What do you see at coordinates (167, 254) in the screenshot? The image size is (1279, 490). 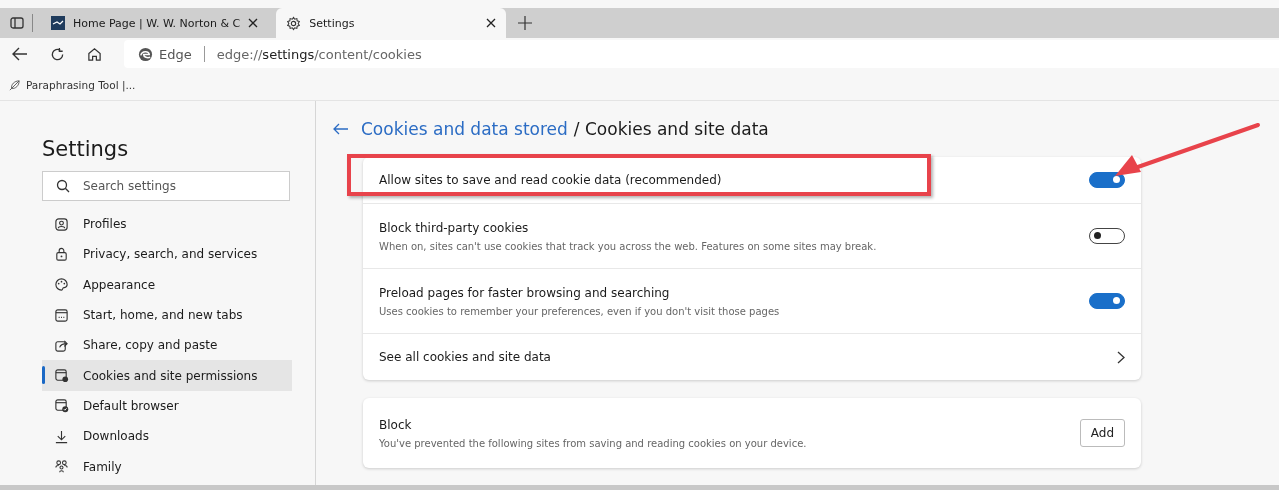 I see `sidebar-item: Privacy, search, and services` at bounding box center [167, 254].